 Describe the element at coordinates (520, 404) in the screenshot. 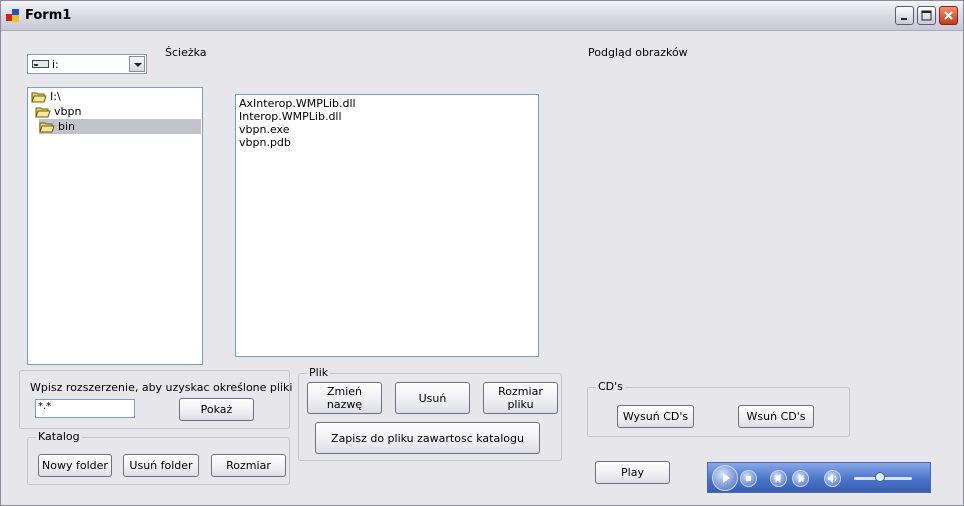

I see `file-size-button-line2: pliku` at that location.